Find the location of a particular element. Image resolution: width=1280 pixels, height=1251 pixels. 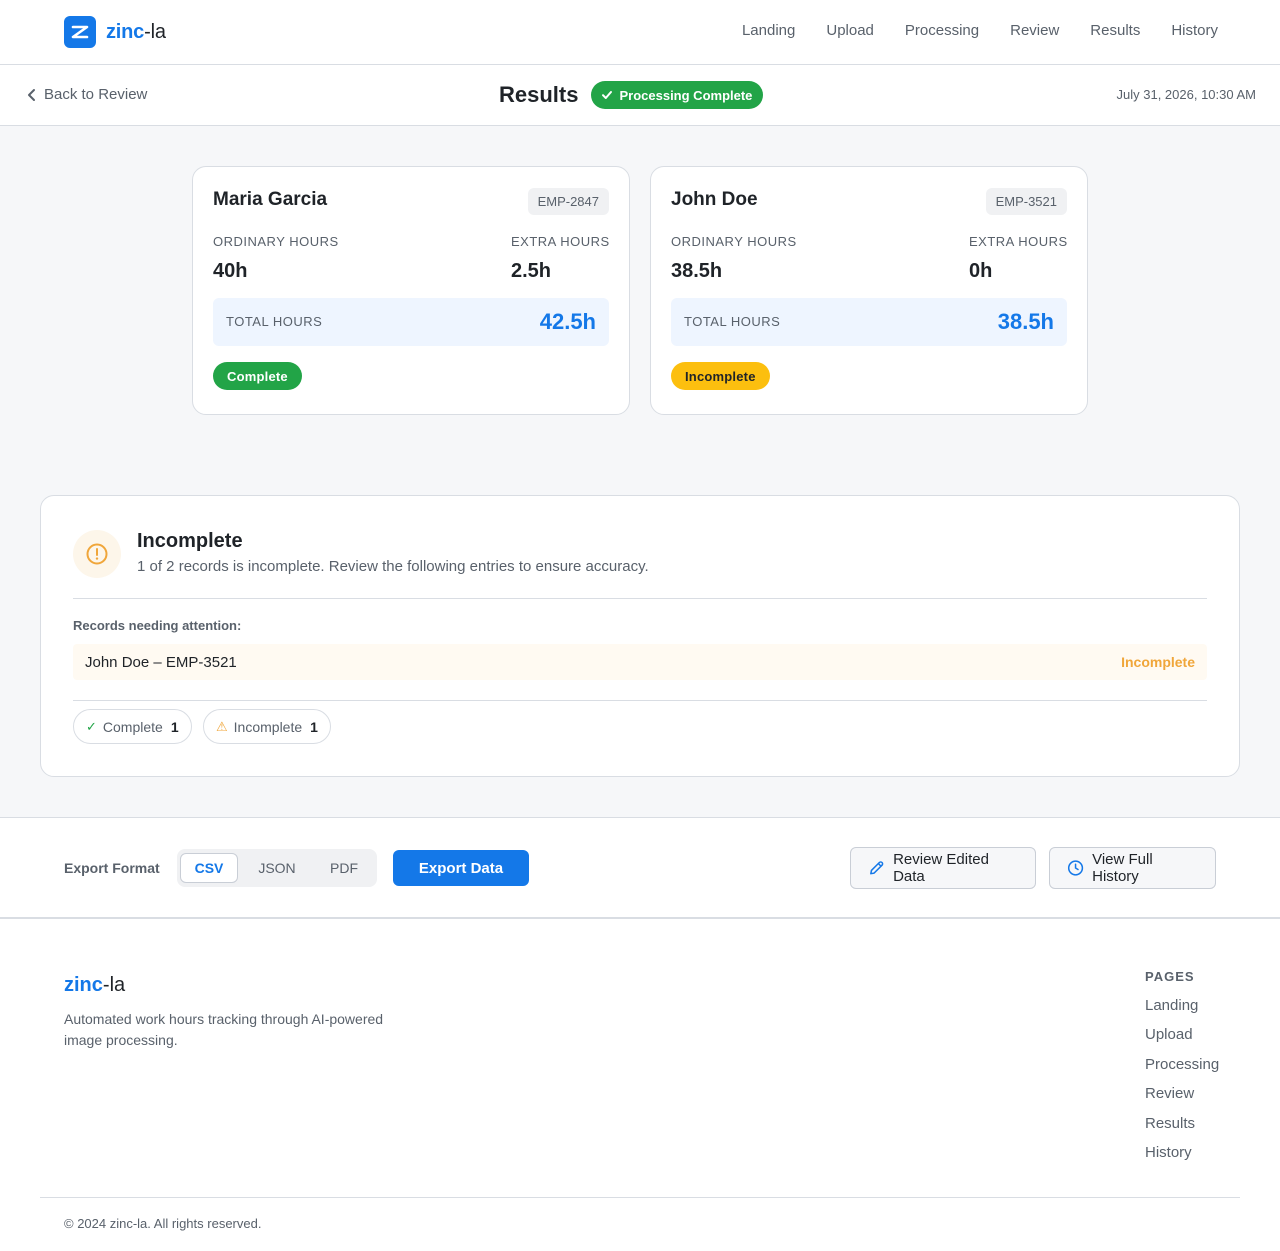

page-title: Results is located at coordinates (539, 94).